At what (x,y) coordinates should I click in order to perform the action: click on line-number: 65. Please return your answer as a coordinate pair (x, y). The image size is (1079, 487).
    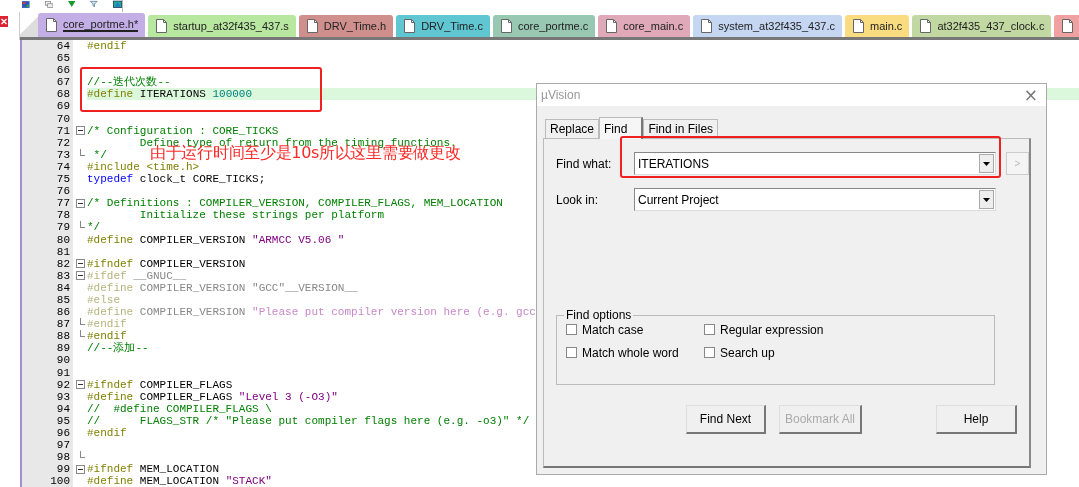
    Looking at the image, I should click on (47, 58).